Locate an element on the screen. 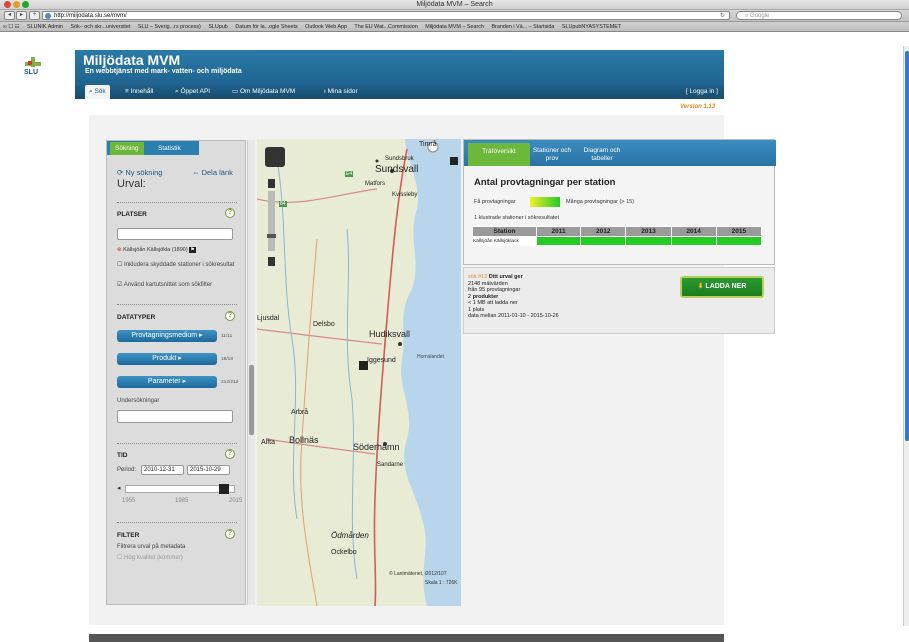 This screenshot has height=642, width=909. pan-control is located at coordinates (275, 157).